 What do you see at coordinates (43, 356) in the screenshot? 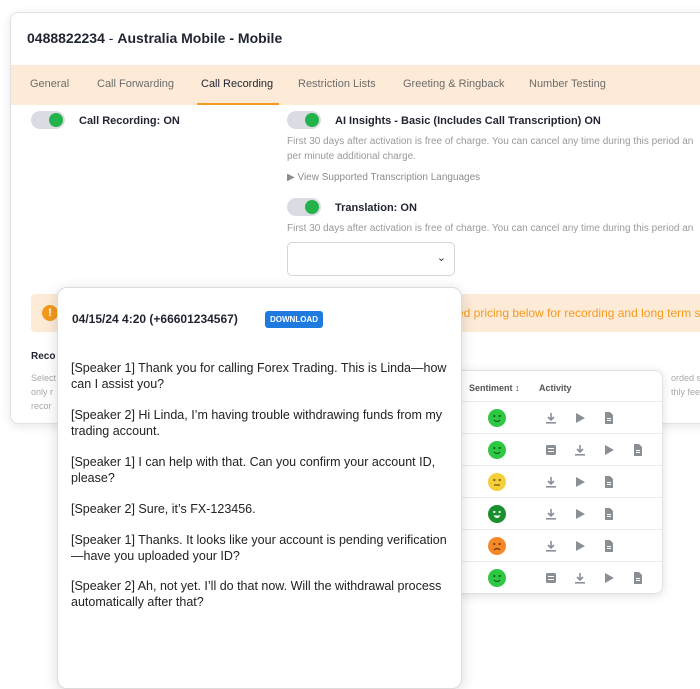
I see `recordings-heading: Reco` at bounding box center [43, 356].